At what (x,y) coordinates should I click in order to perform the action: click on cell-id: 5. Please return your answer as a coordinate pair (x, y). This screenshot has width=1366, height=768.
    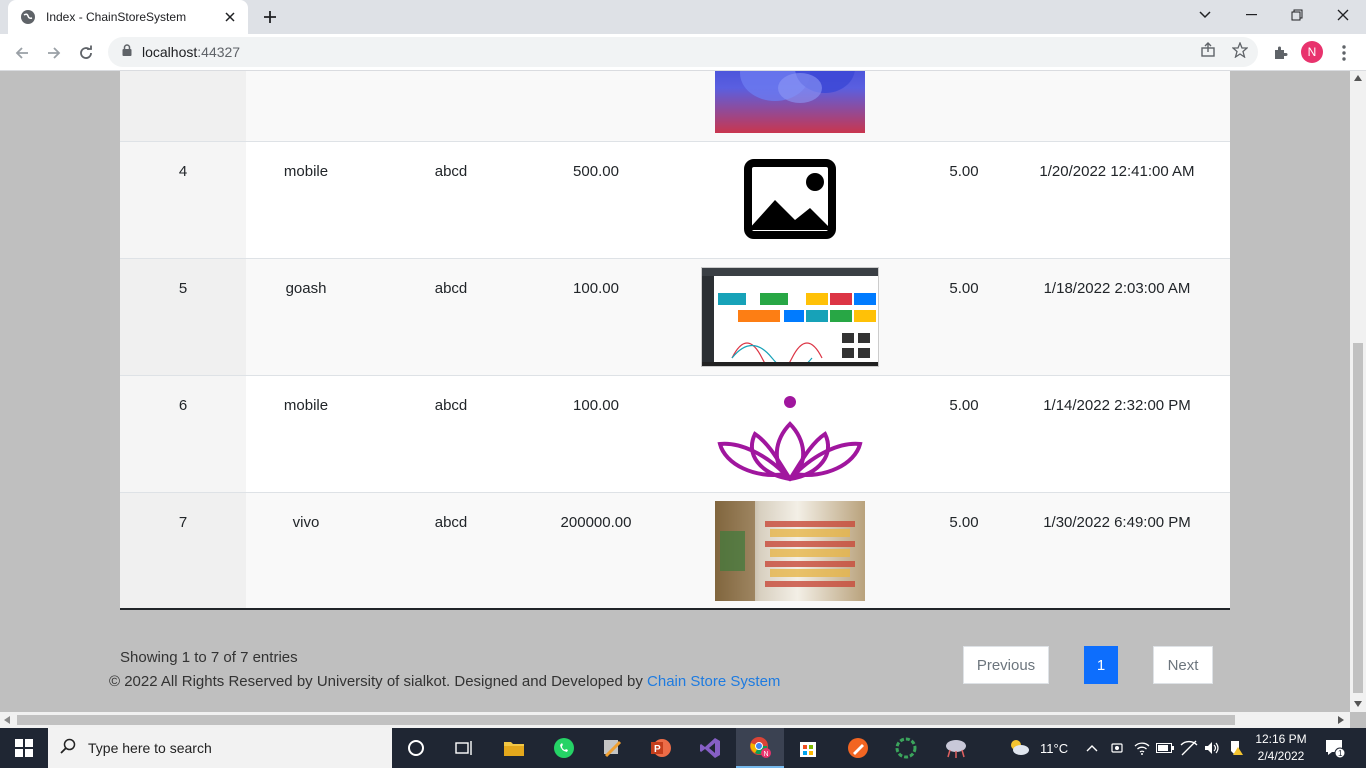
    Looking at the image, I should click on (183, 317).